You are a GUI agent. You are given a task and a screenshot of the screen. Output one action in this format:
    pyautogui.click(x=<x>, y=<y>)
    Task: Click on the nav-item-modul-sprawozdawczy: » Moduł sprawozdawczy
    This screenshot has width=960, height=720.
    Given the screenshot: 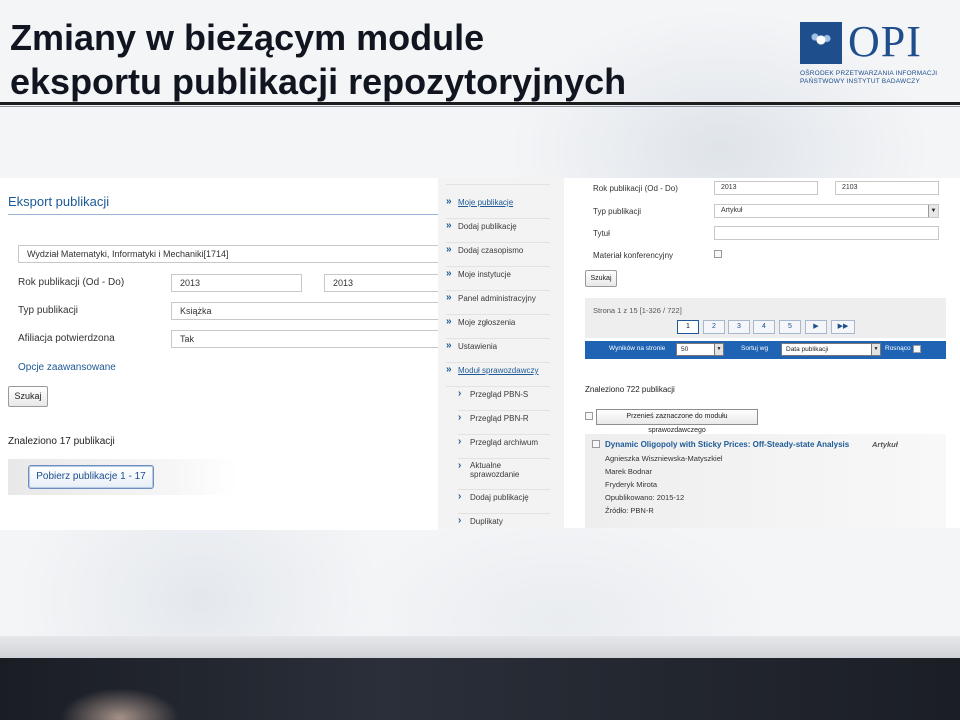 What is the action you would take?
    pyautogui.click(x=498, y=375)
    